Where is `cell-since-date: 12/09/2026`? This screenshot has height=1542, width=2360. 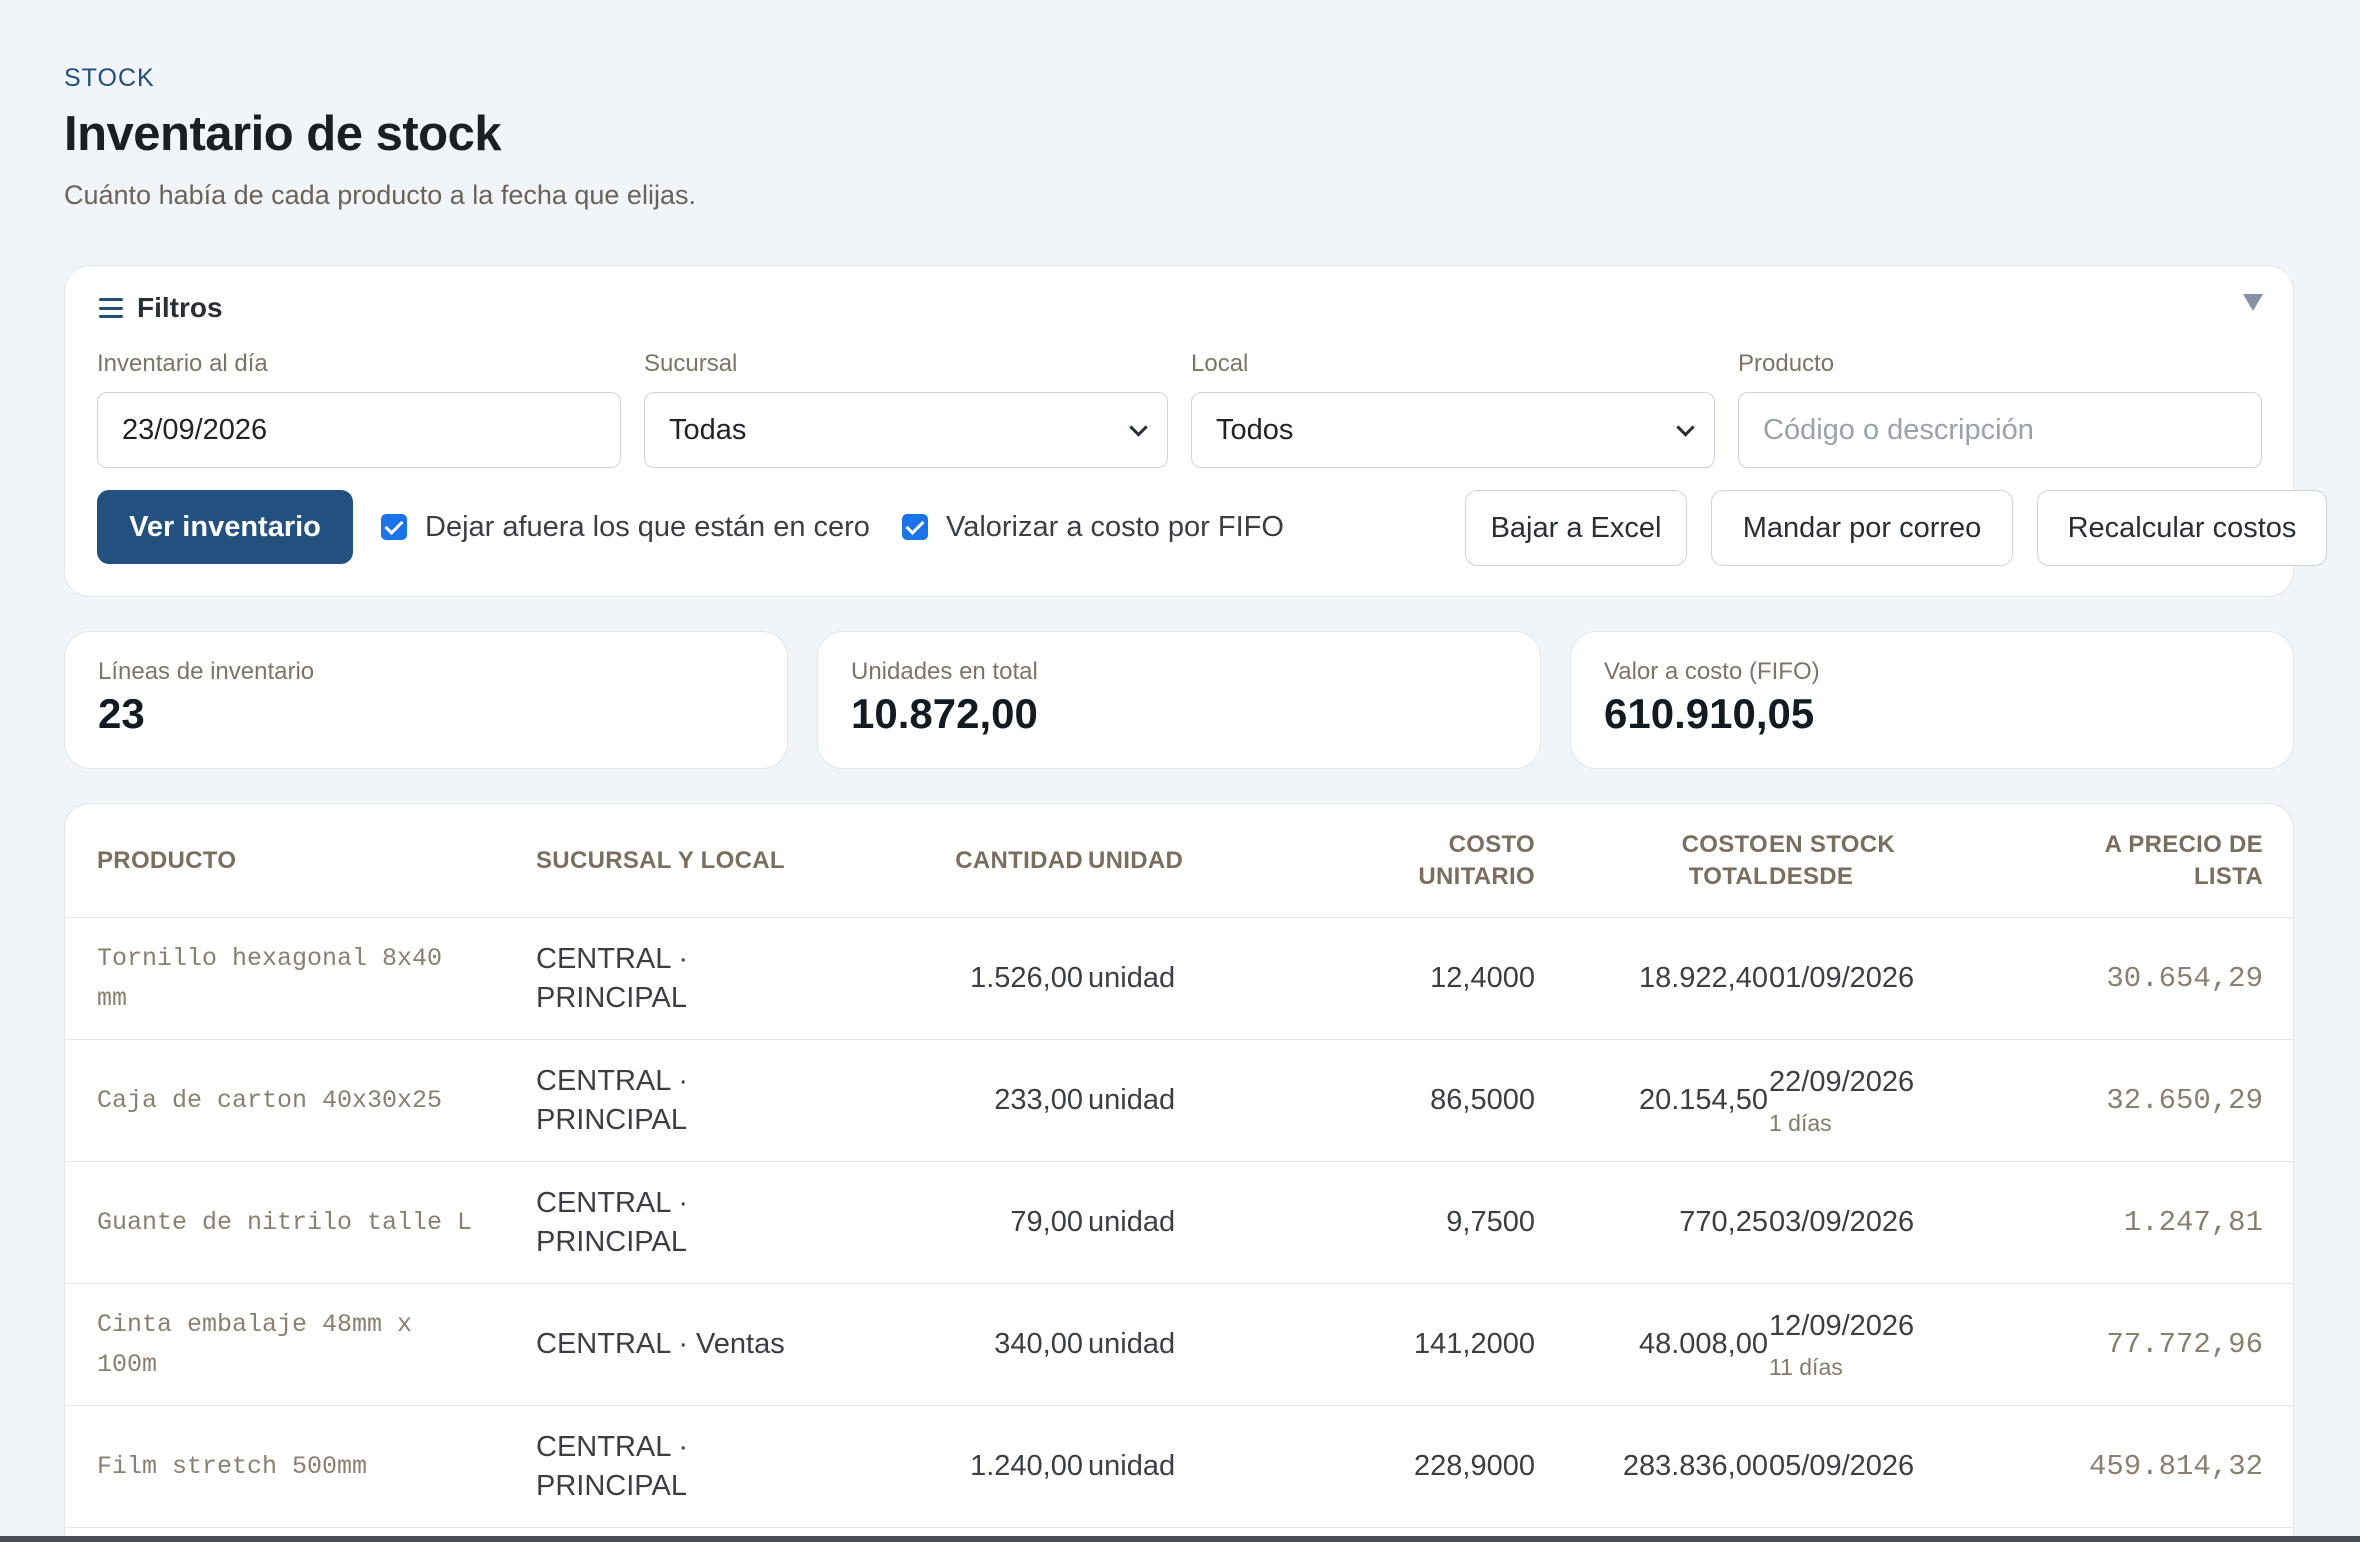 cell-since-date: 12/09/2026 is located at coordinates (1842, 1325).